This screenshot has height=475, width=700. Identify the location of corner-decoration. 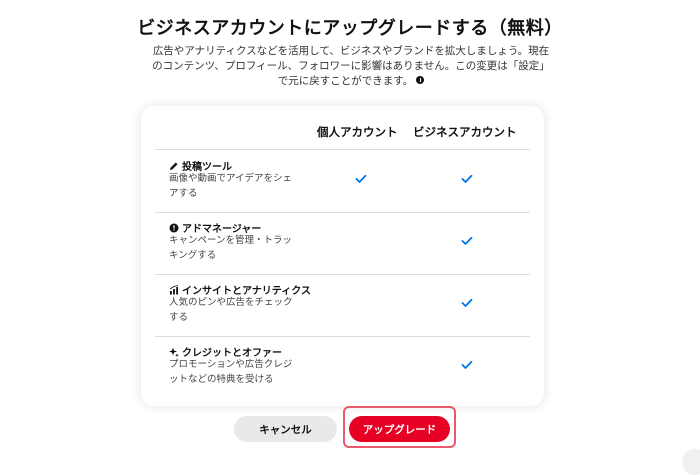
(691, 462).